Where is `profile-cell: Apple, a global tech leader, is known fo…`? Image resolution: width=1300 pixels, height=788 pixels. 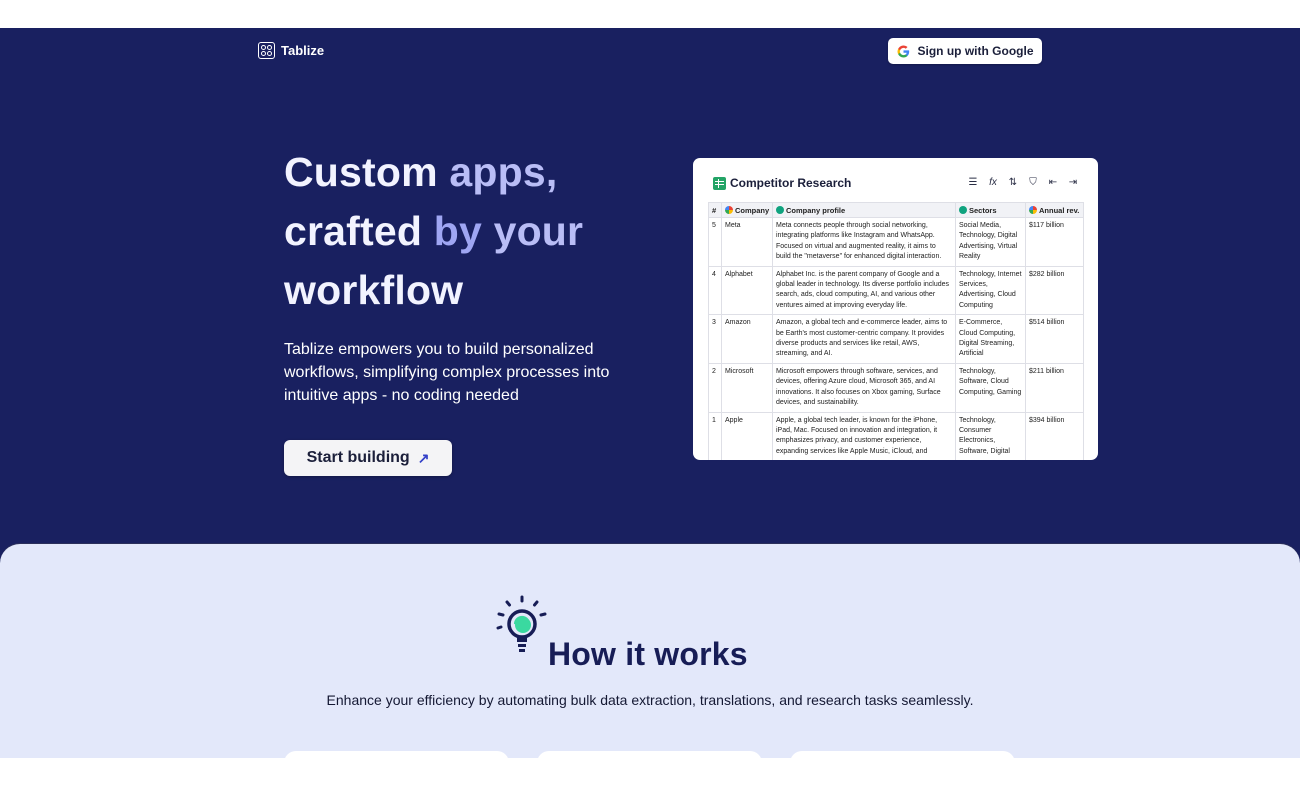
profile-cell: Apple, a global tech leader, is known fo… is located at coordinates (864, 435).